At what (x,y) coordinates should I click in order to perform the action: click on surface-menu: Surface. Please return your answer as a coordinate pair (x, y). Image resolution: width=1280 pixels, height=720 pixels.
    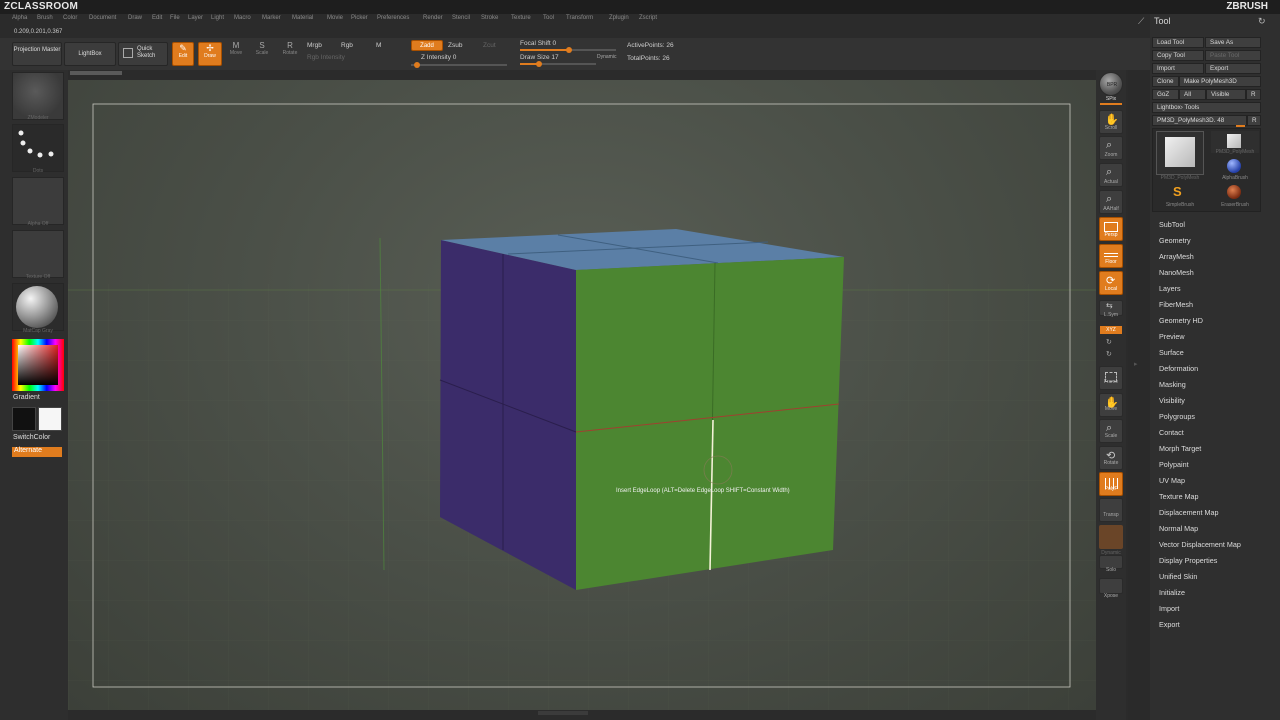
    Looking at the image, I should click on (1171, 352).